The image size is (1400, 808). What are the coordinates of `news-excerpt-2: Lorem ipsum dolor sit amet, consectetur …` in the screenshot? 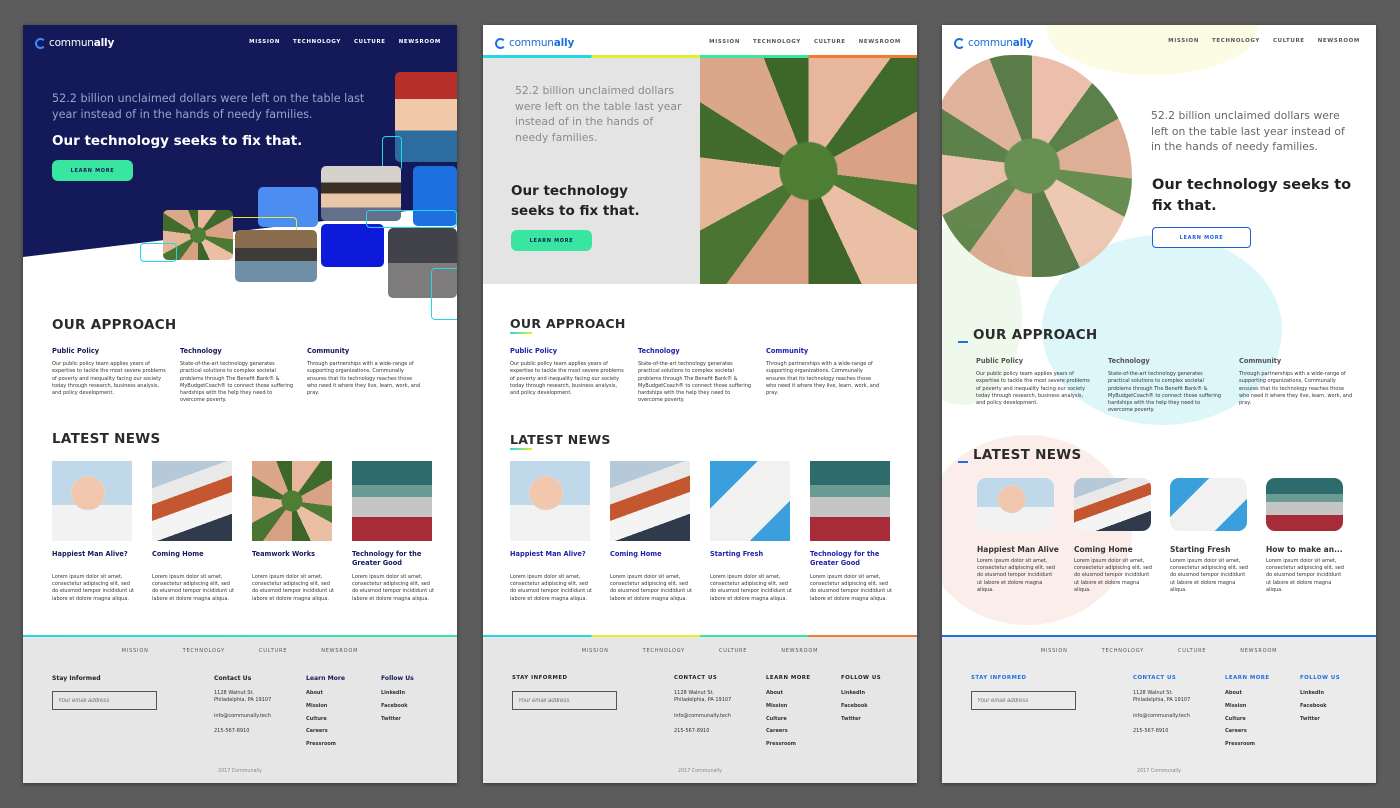 It's located at (193, 588).